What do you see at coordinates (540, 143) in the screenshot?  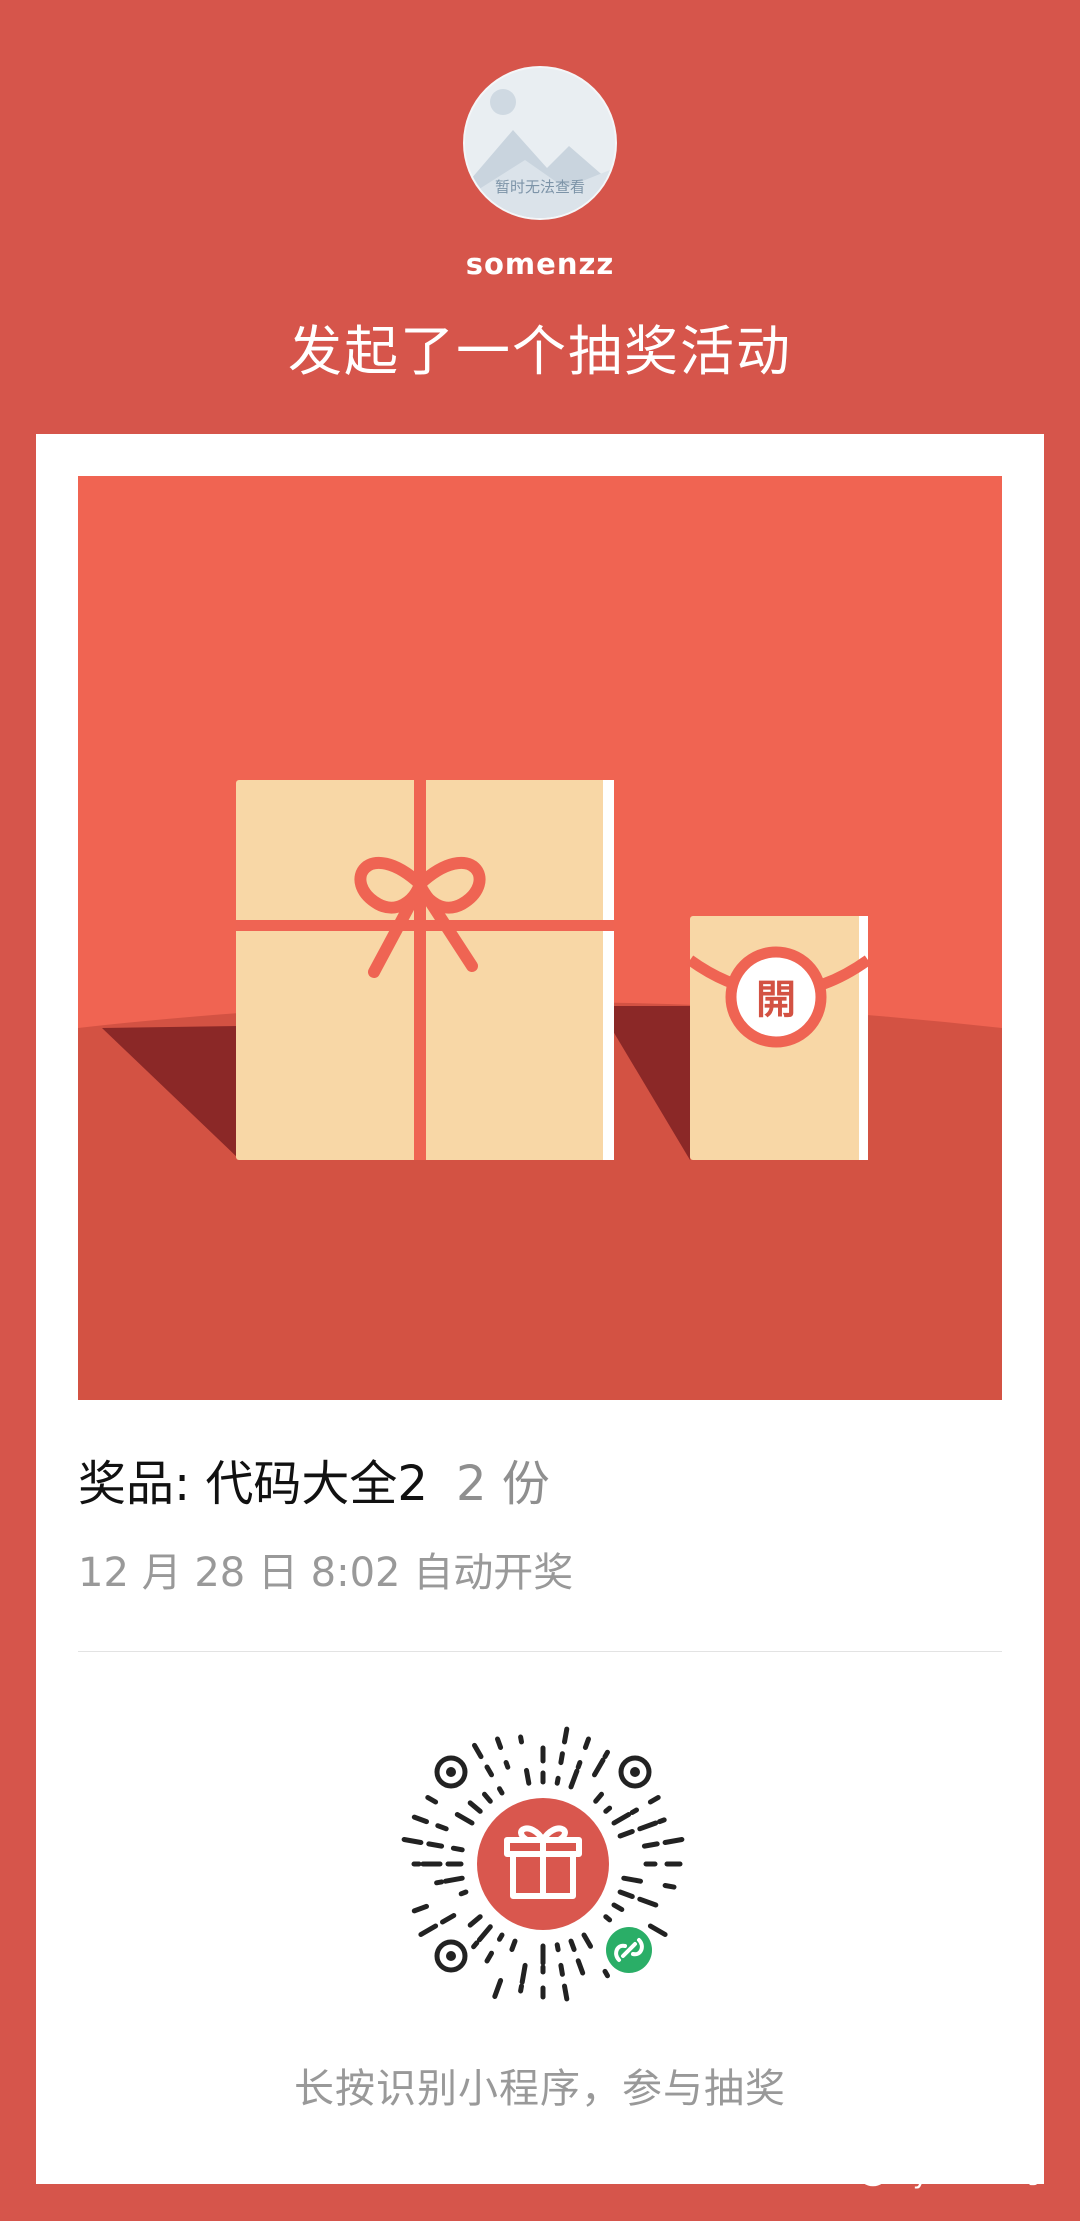 I see `avatar: 暂时无法查看` at bounding box center [540, 143].